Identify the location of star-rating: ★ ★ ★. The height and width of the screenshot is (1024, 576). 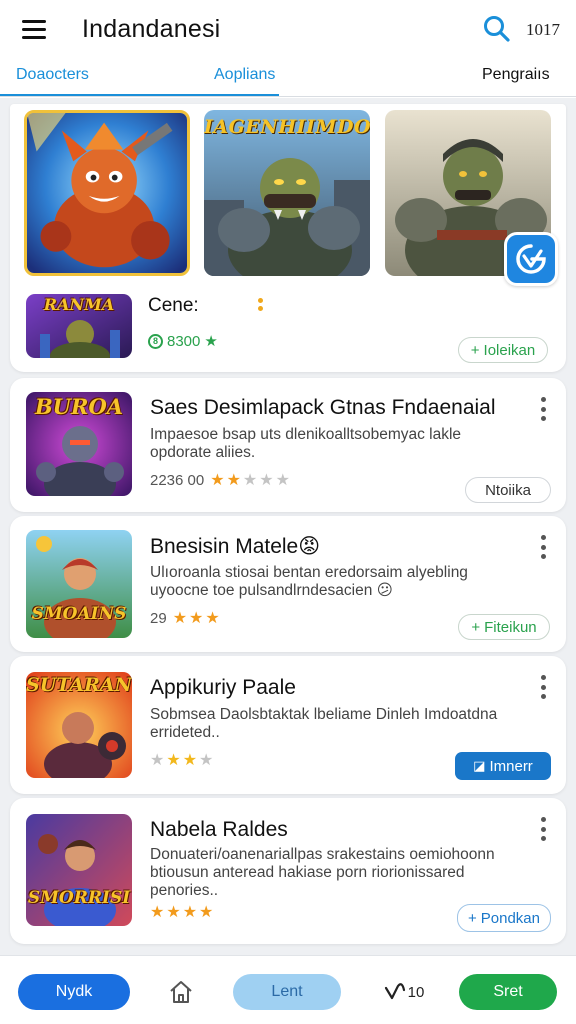
(196, 618).